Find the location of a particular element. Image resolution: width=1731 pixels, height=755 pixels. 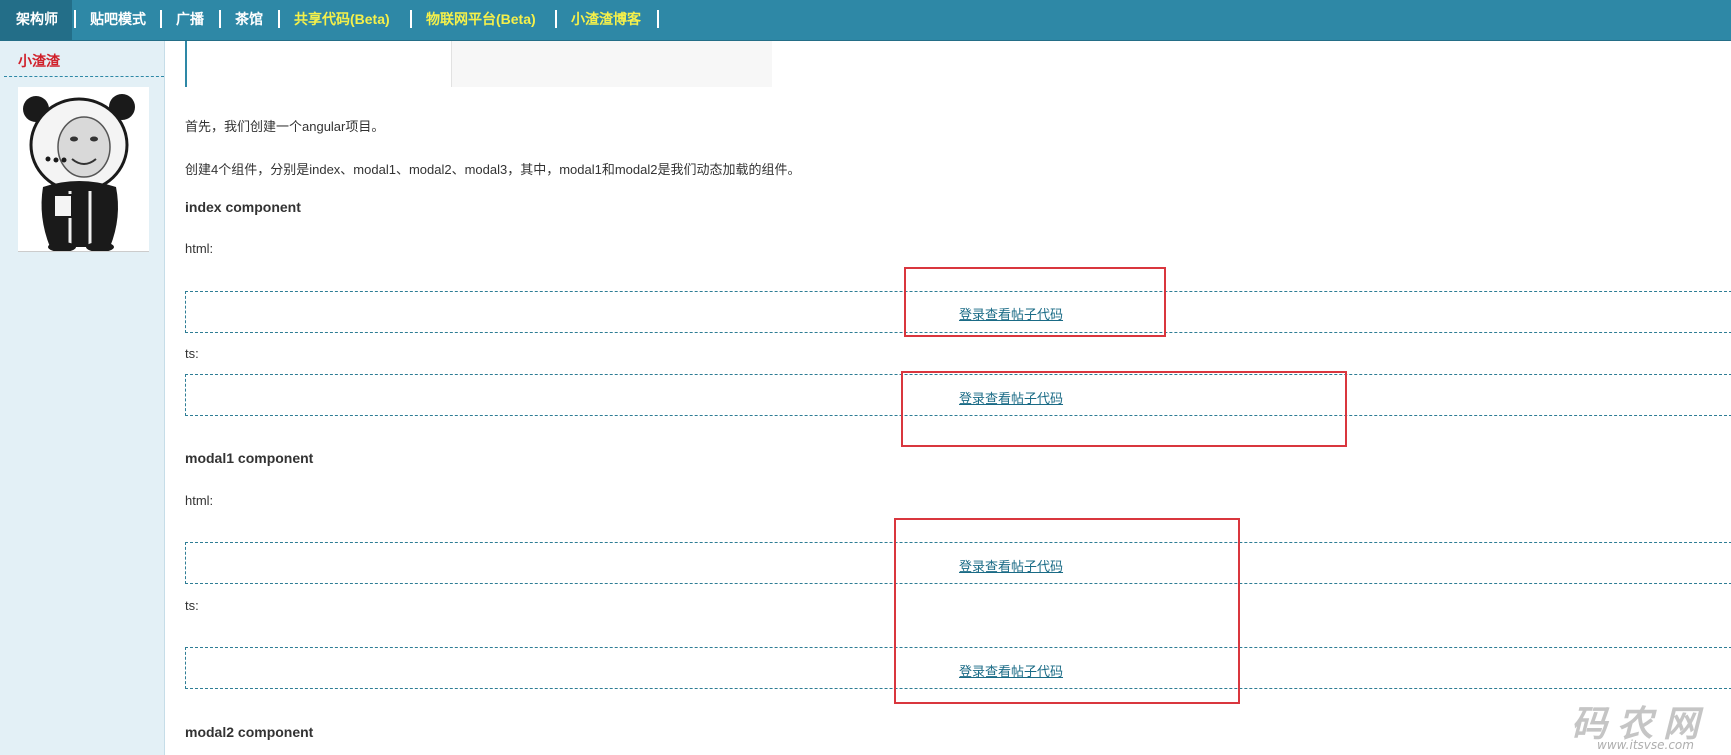

avatar is located at coordinates (83, 169).